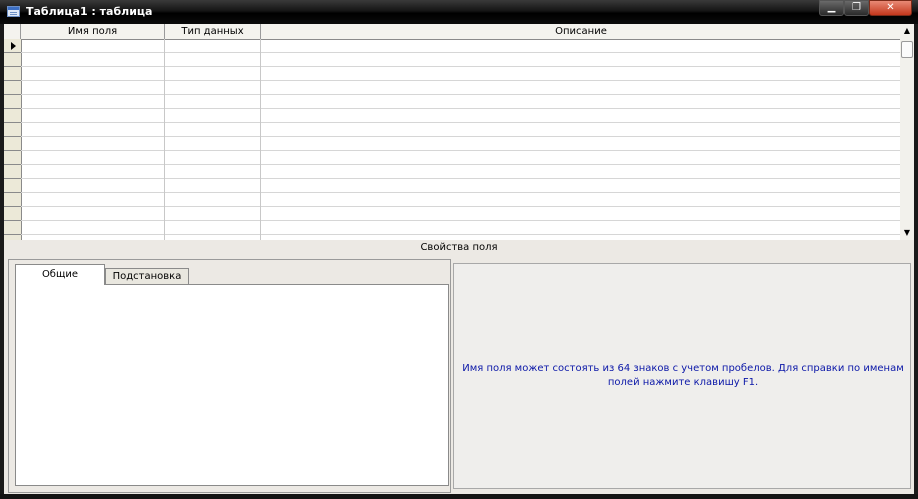 Image resolution: width=918 pixels, height=499 pixels. I want to click on window-bottom-edge, so click(459, 496).